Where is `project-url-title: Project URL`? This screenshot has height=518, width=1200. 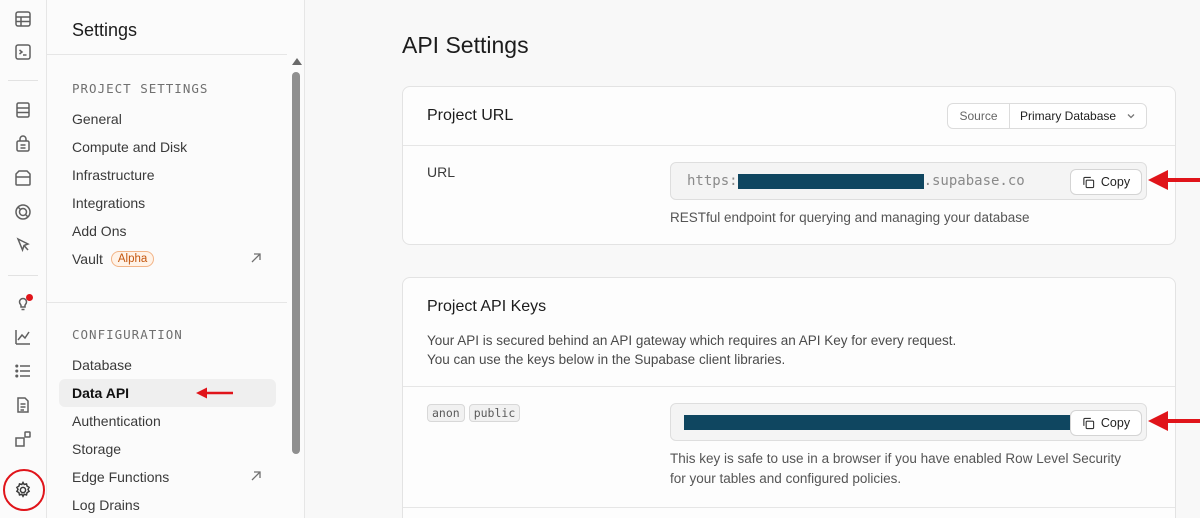
project-url-title: Project URL is located at coordinates (470, 115).